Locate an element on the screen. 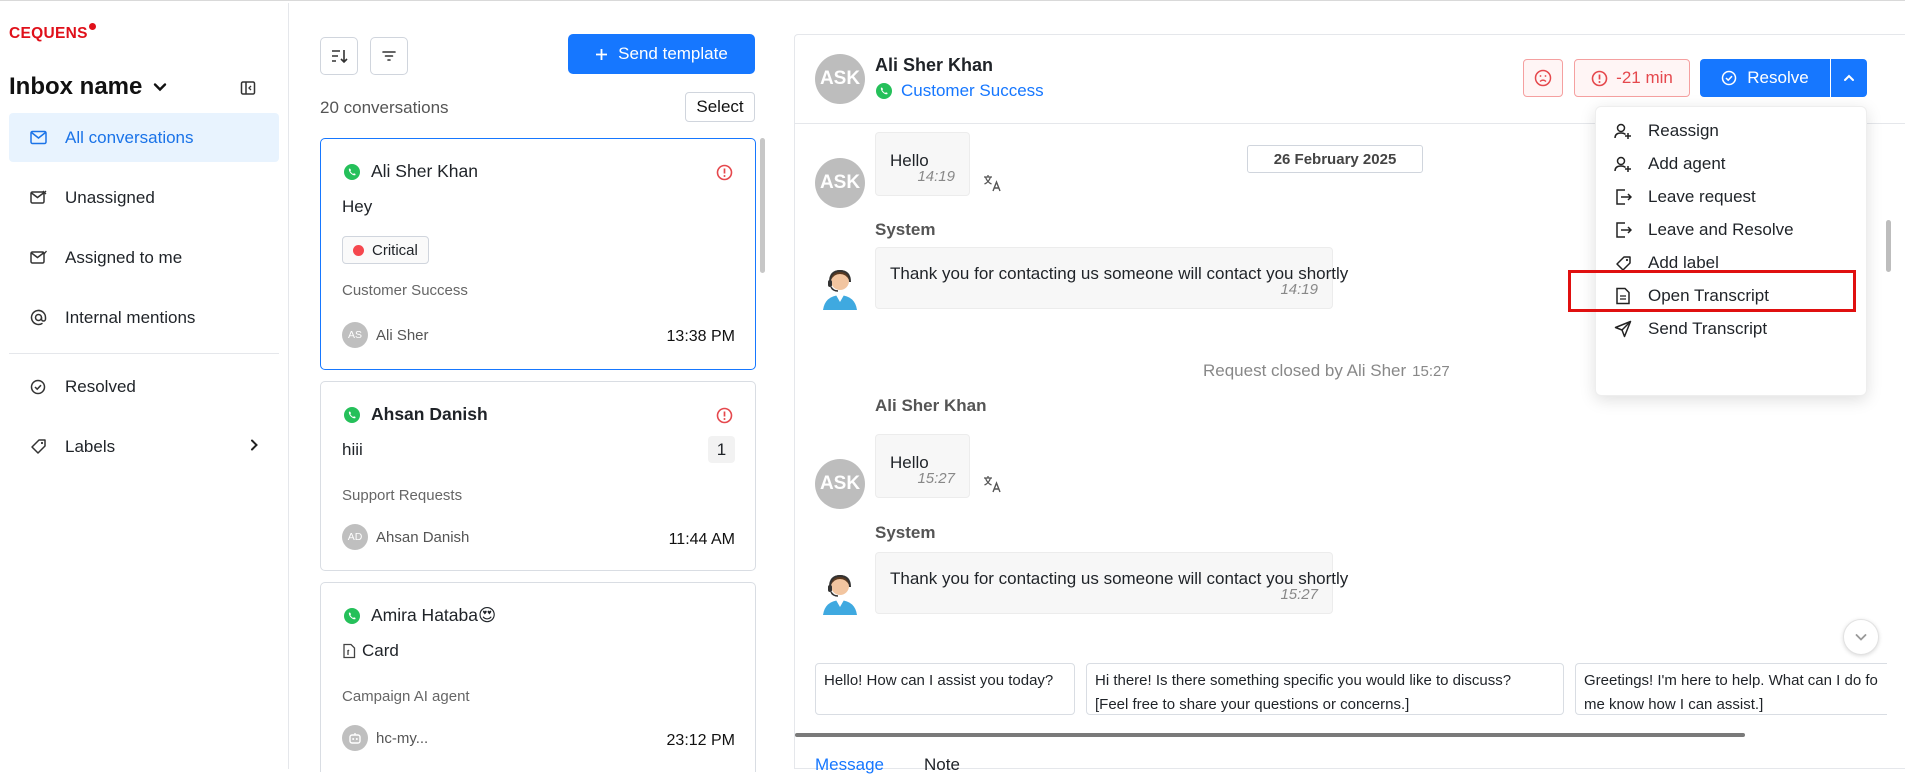  inbox-selector: Inbox name is located at coordinates (88, 87).